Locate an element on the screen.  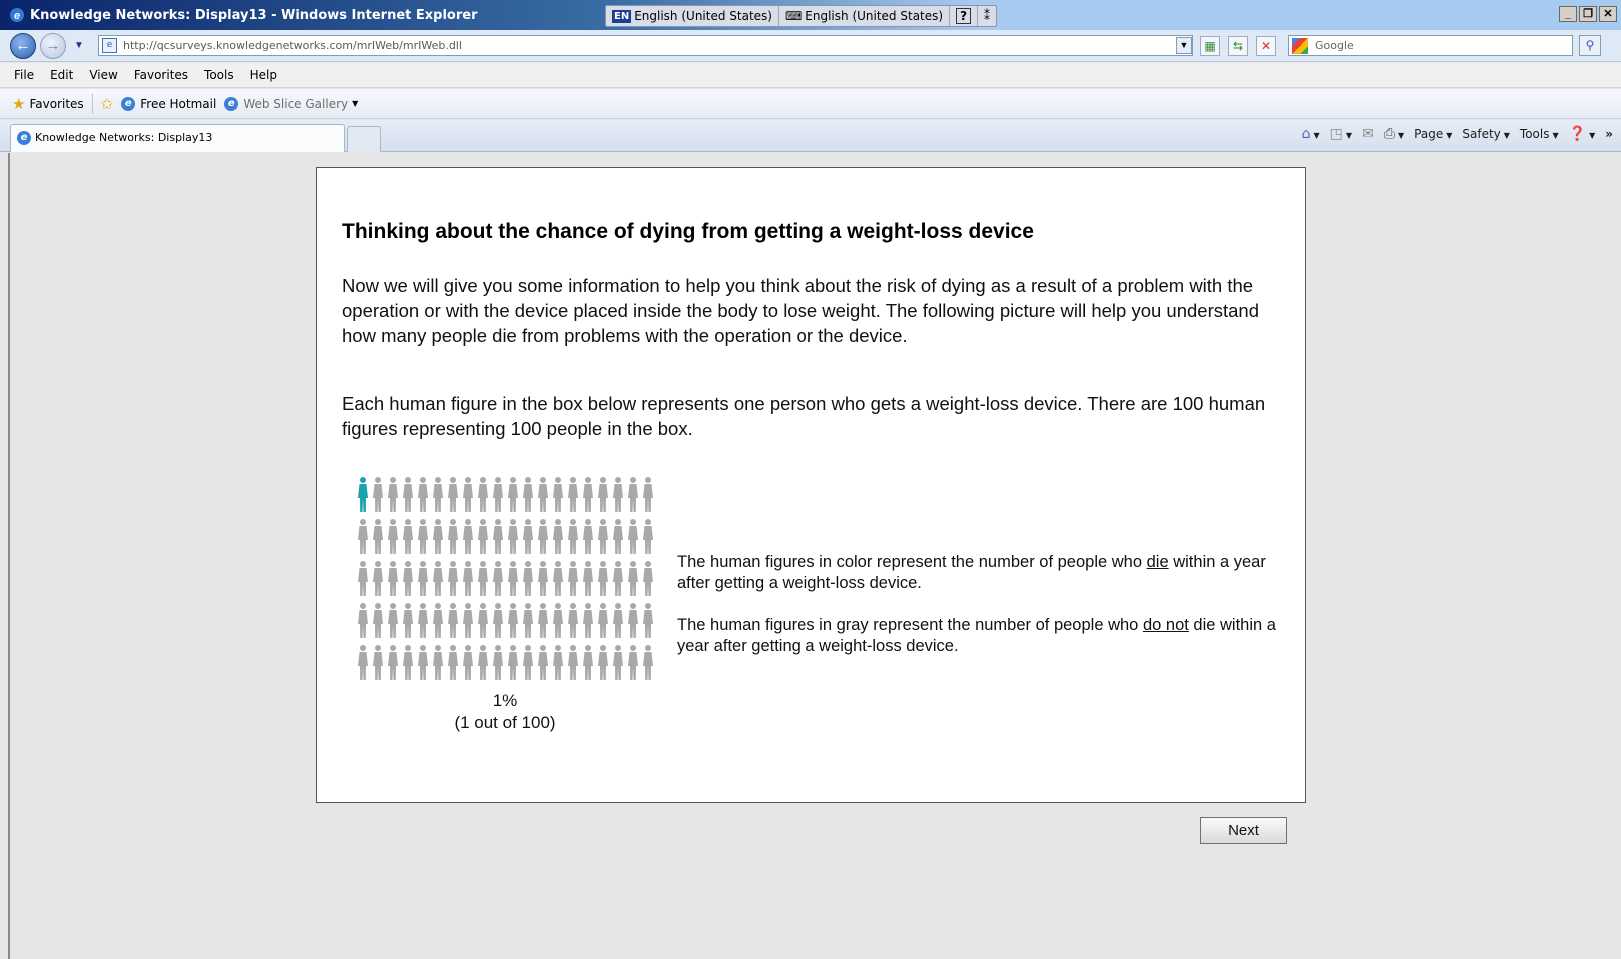
tools-menu: Tools ▼ is located at coordinates (1539, 134).